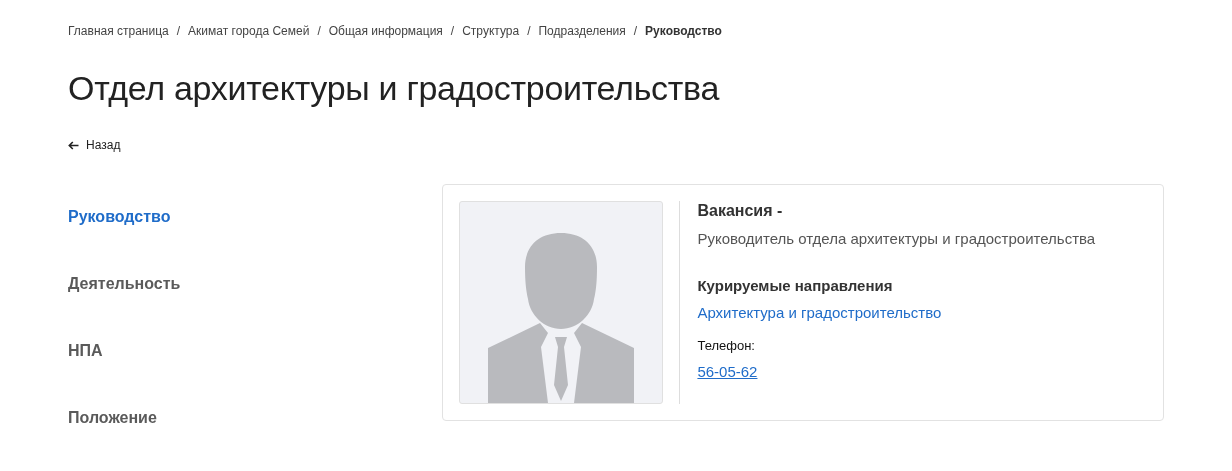  Describe the element at coordinates (740, 210) in the screenshot. I see `person-name: Вакансия -` at that location.